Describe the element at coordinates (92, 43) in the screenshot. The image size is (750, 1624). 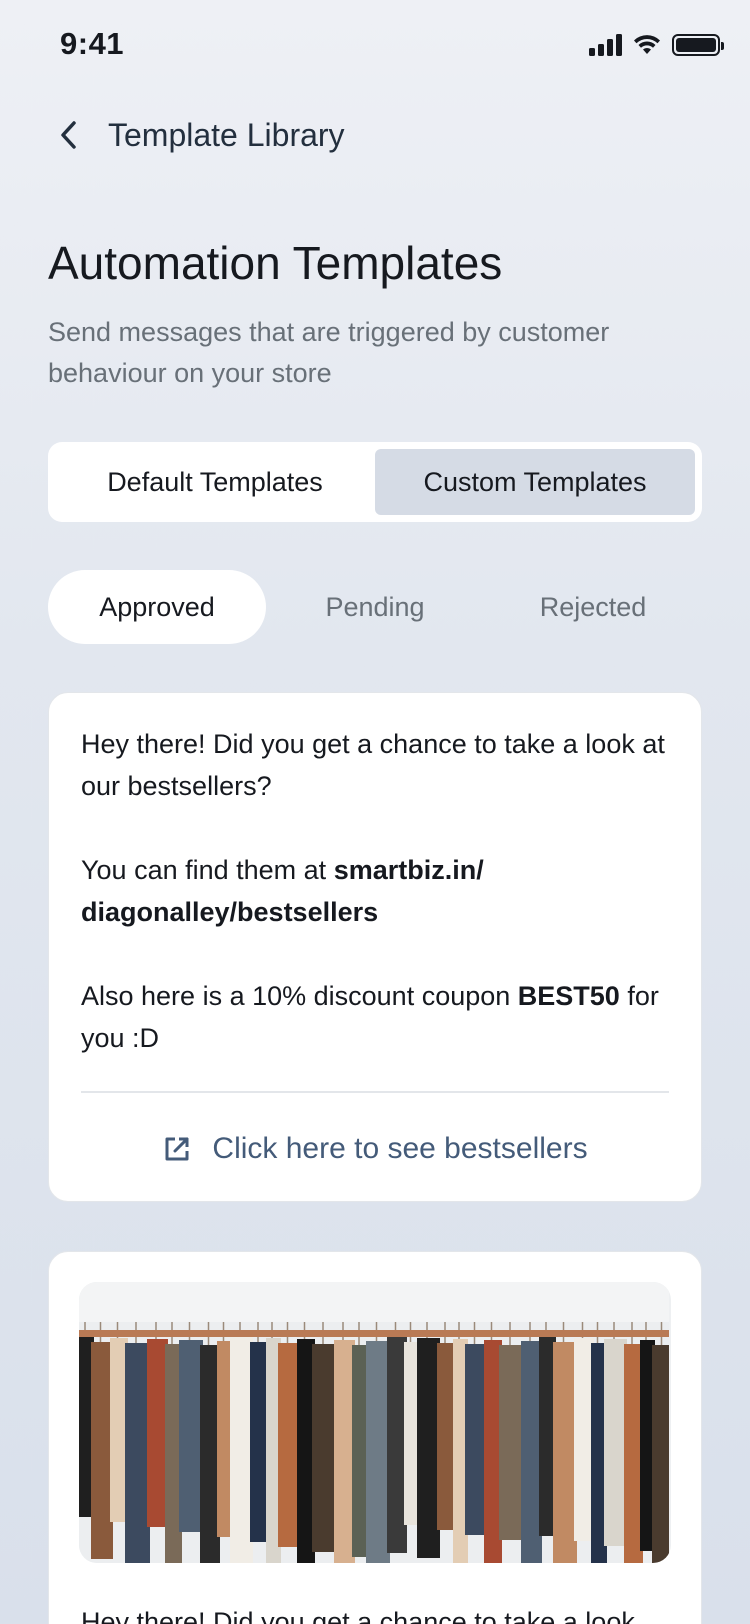
I see `status-time: 9:41` at that location.